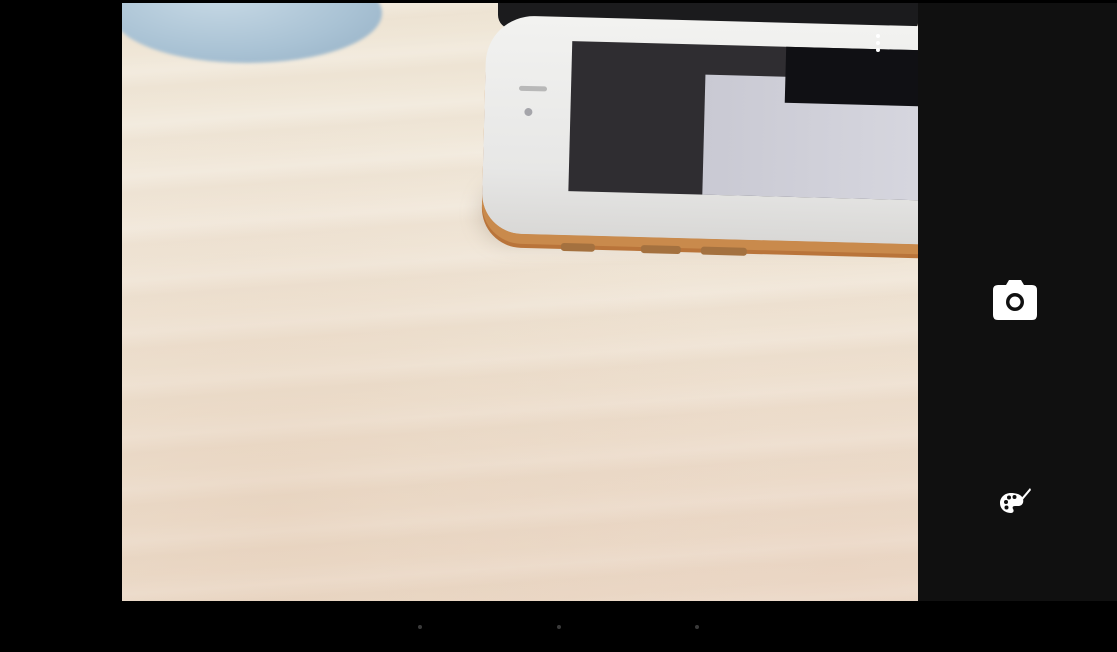  I want to click on palette-icon, so click(1015, 500).